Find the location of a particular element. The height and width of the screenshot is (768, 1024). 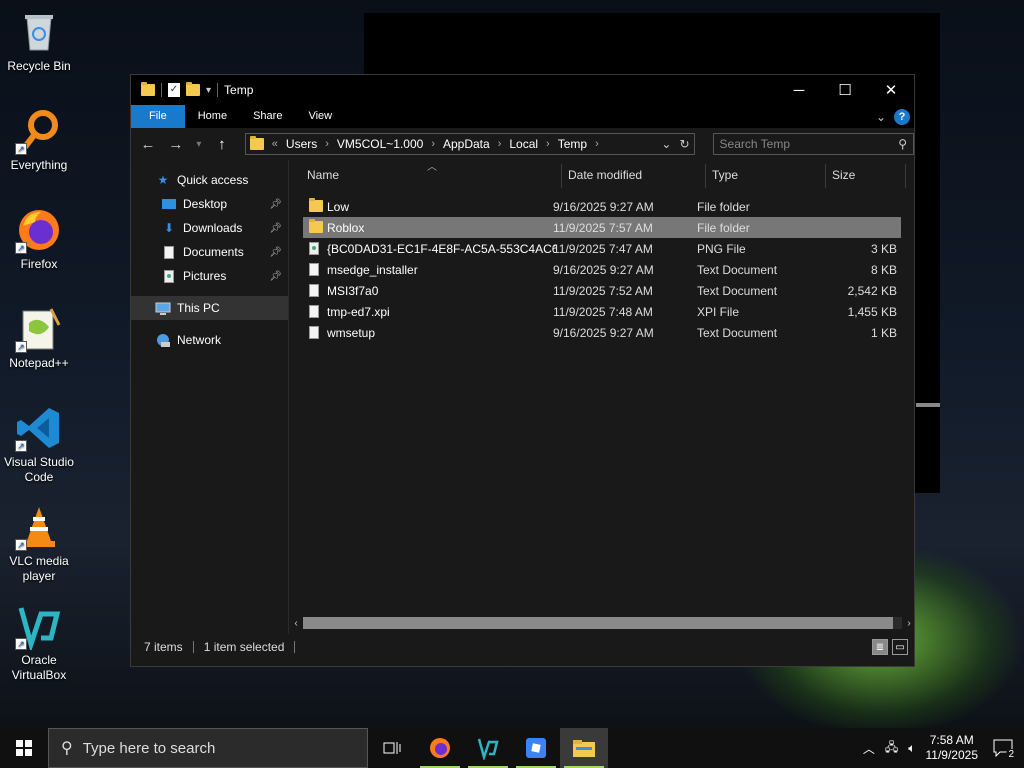

nav-downloads: ⬇ Downloads 📌︎ is located at coordinates (209, 228).